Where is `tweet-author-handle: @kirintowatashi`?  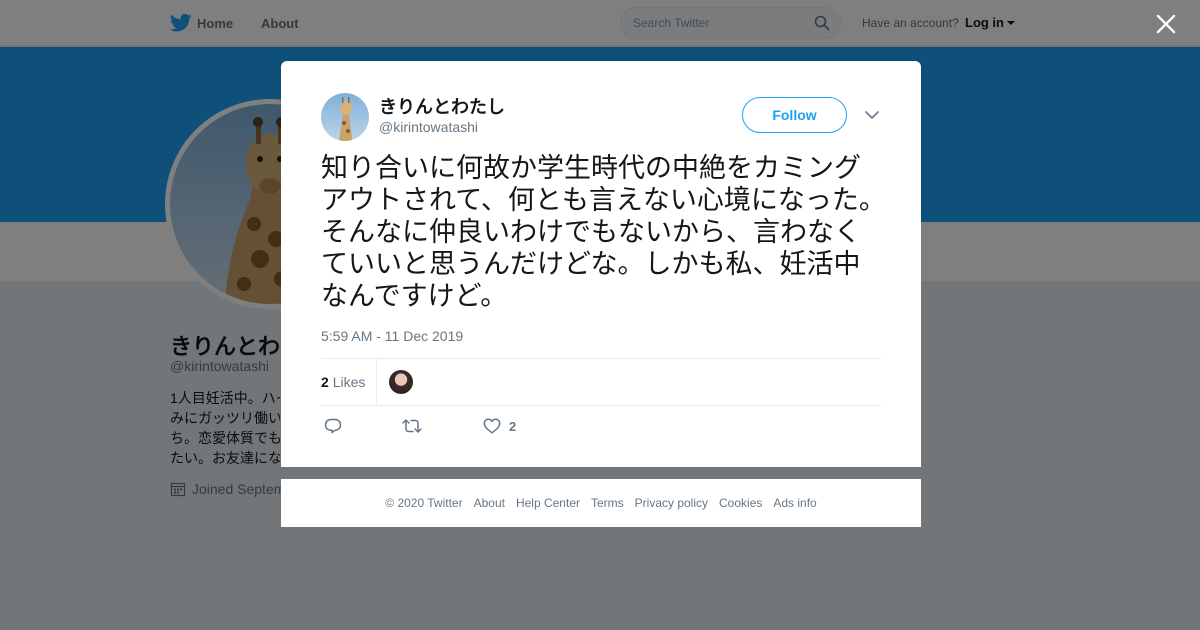 tweet-author-handle: @kirintowatashi is located at coordinates (428, 127).